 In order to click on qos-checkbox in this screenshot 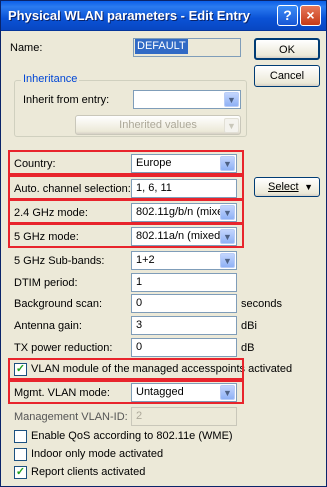, I will do `click(20, 436)`.